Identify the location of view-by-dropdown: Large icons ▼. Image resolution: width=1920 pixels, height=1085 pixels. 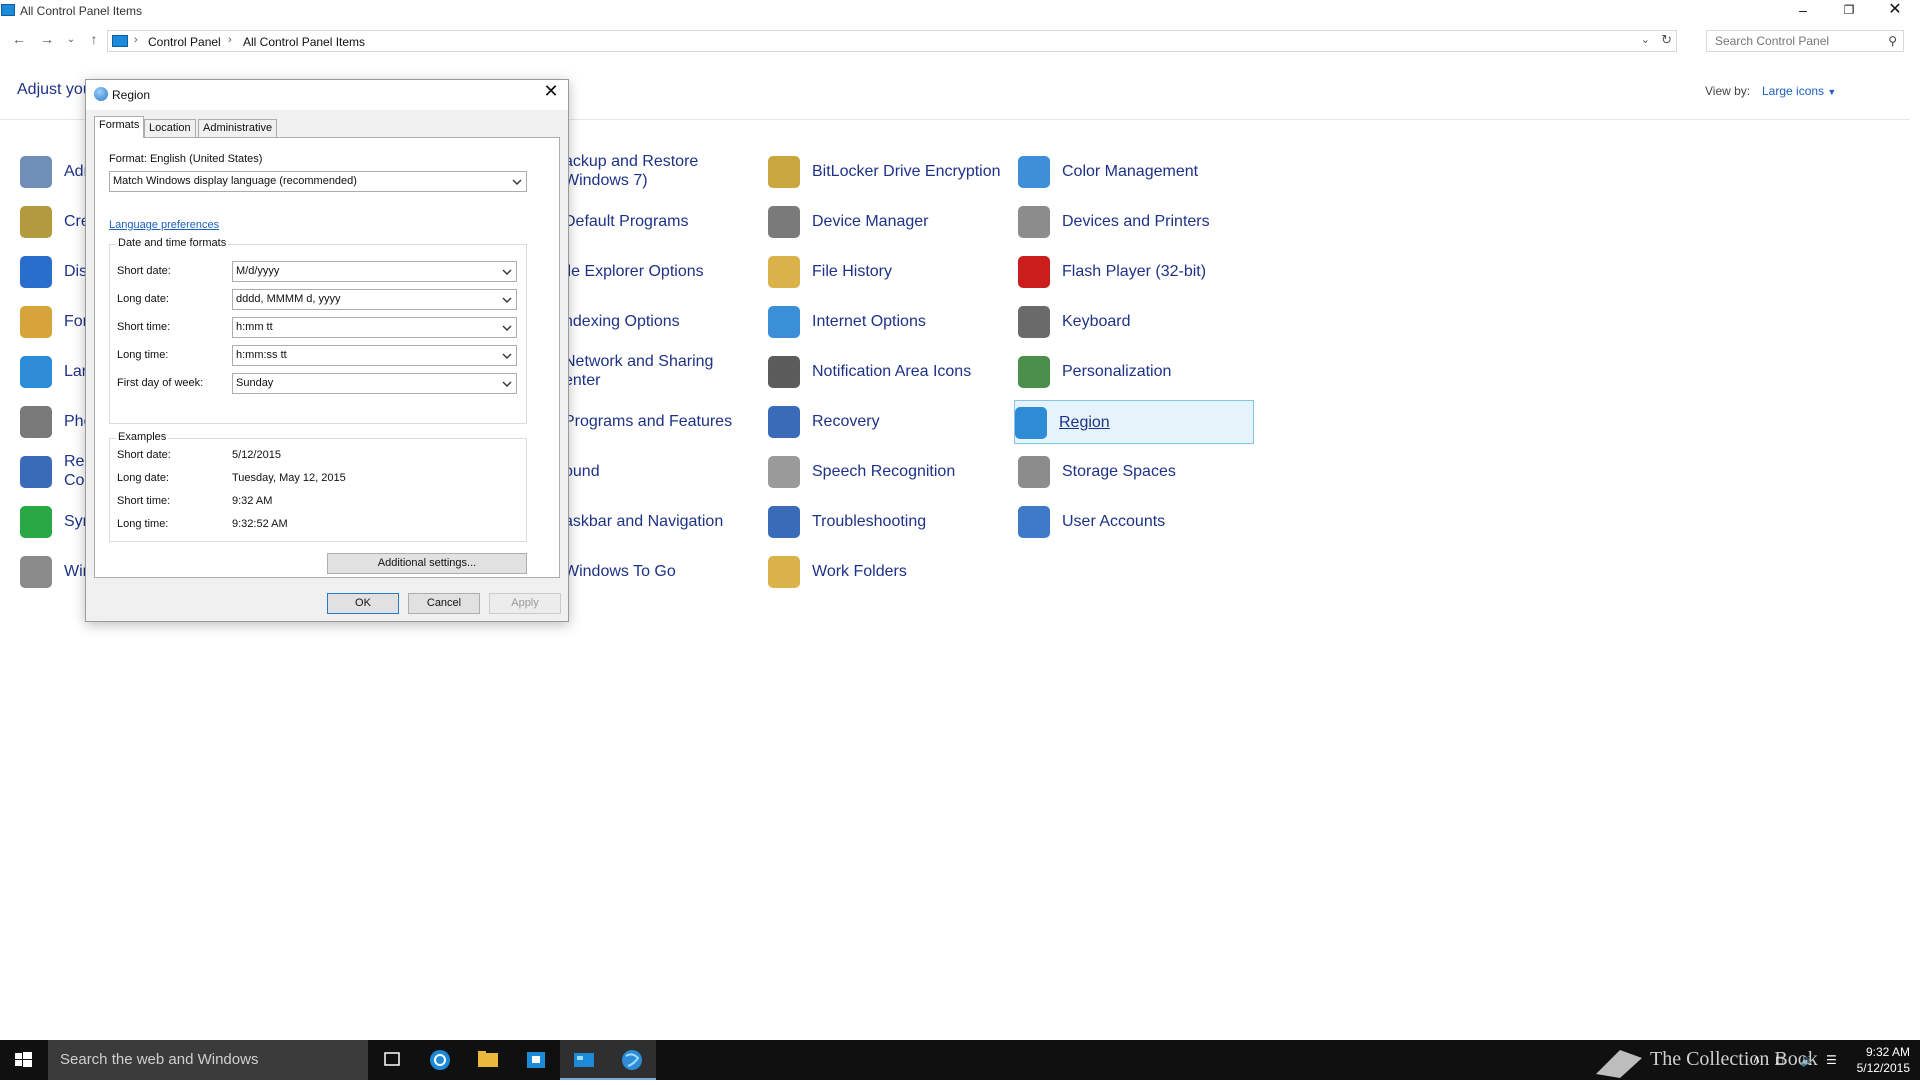
(1799, 91).